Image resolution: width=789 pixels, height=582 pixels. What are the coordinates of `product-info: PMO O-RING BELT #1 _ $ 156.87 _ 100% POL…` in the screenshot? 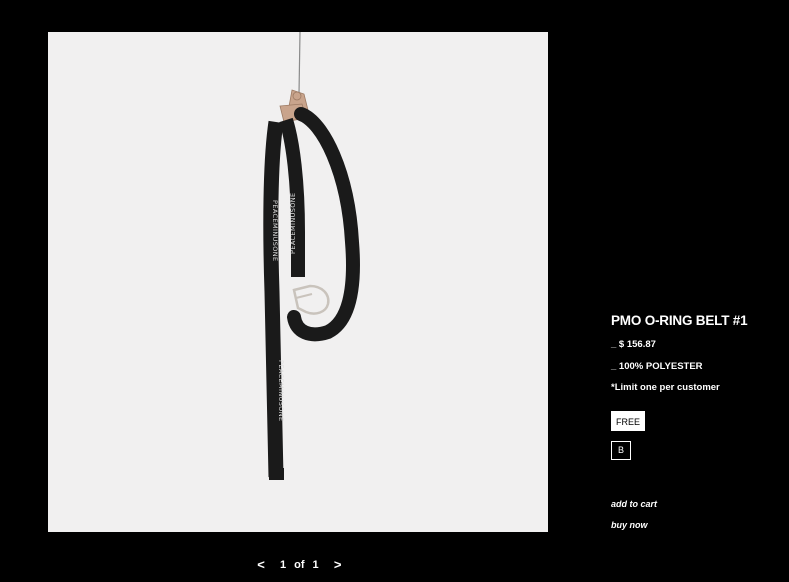 It's located at (696, 421).